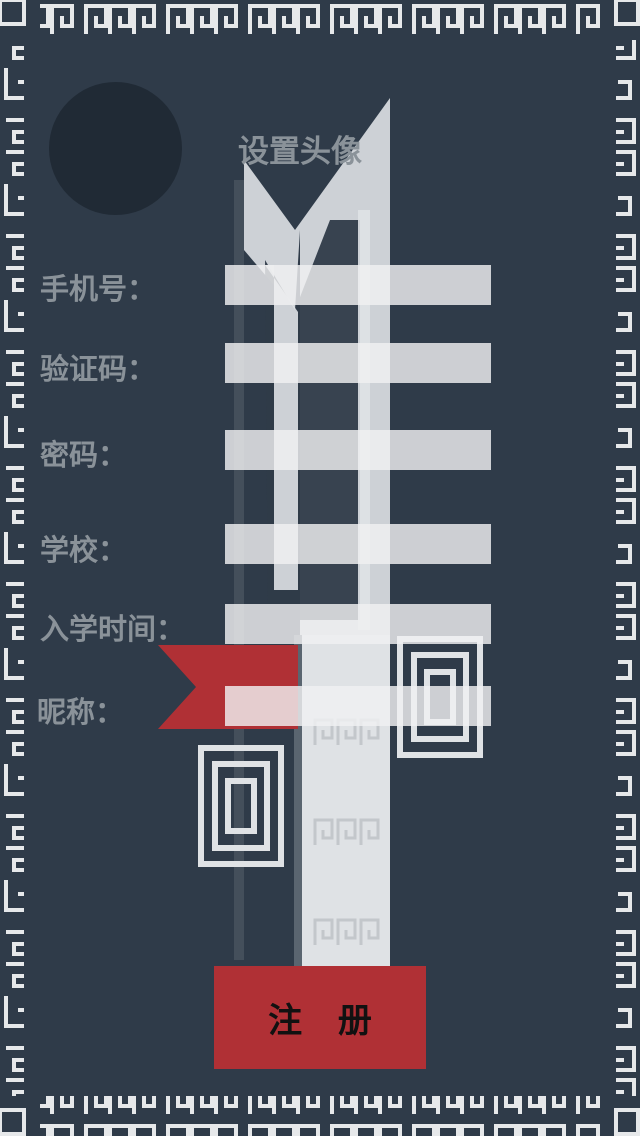 This screenshot has height=1136, width=640. I want to click on nickname-label: 昵称：, so click(81, 712).